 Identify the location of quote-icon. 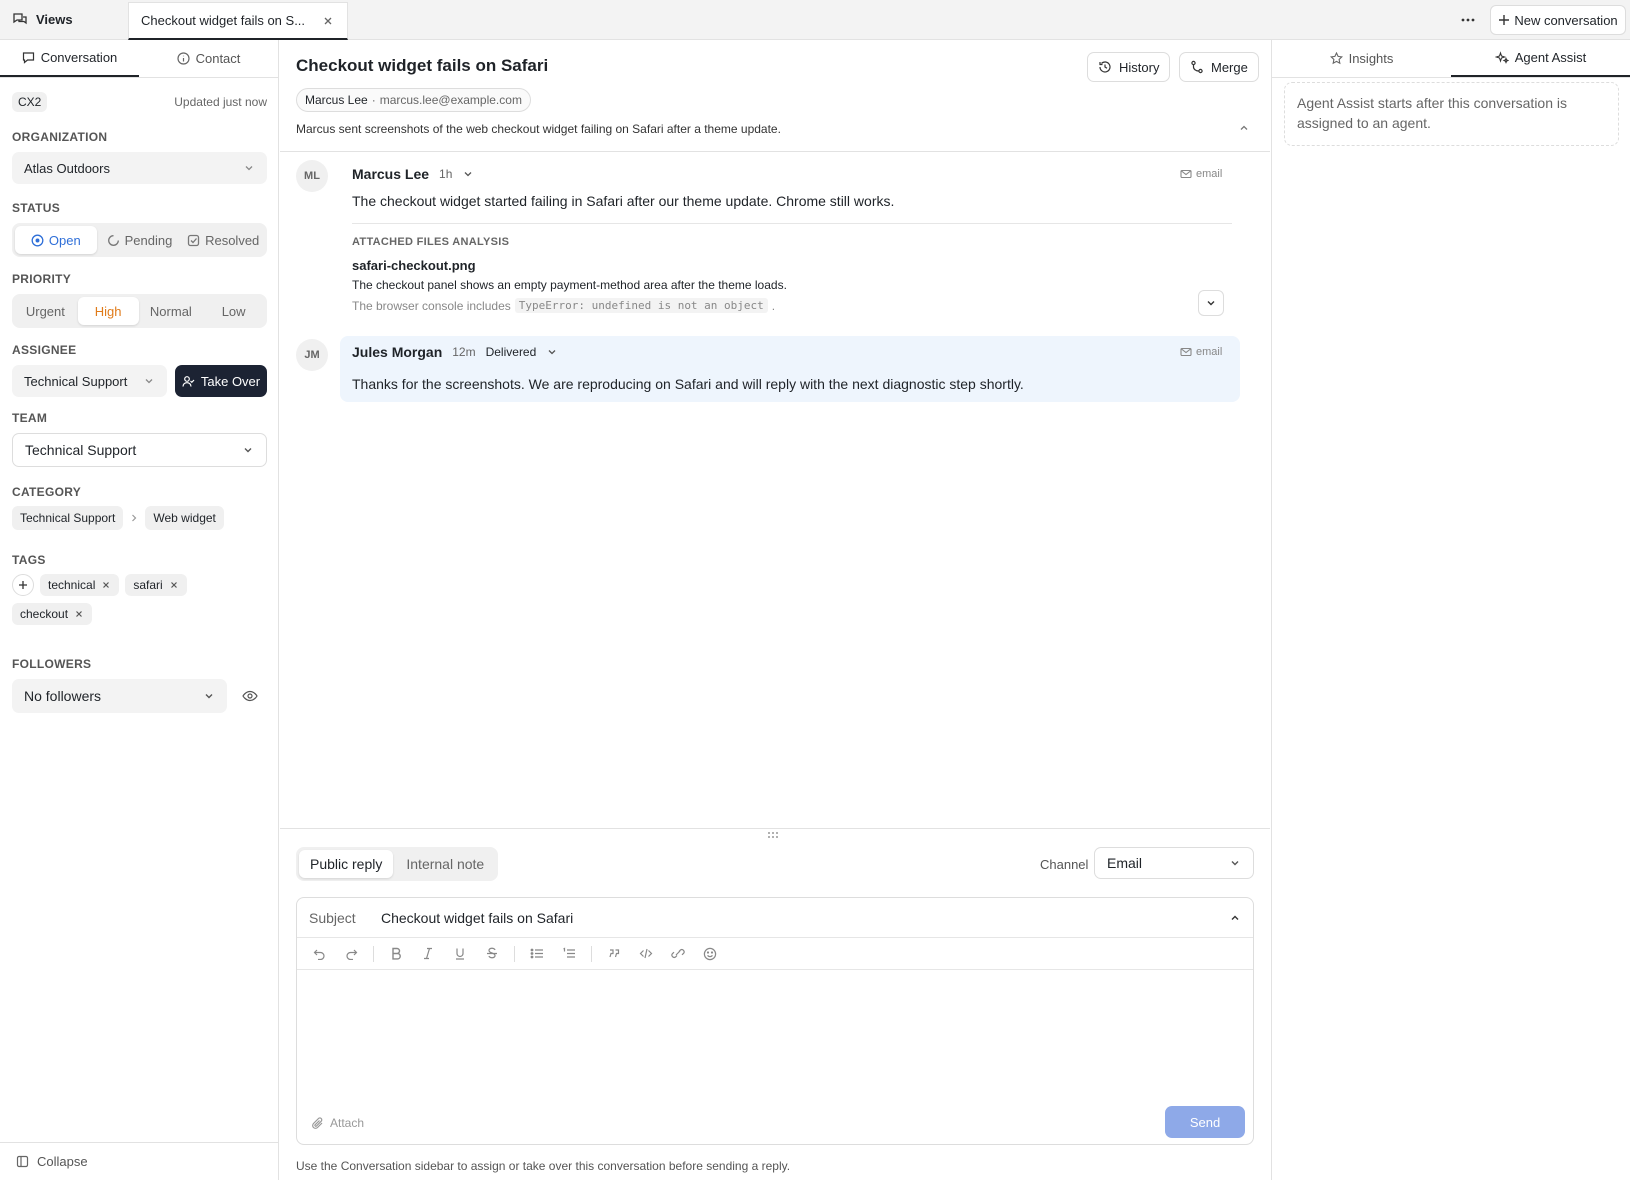
(614, 954).